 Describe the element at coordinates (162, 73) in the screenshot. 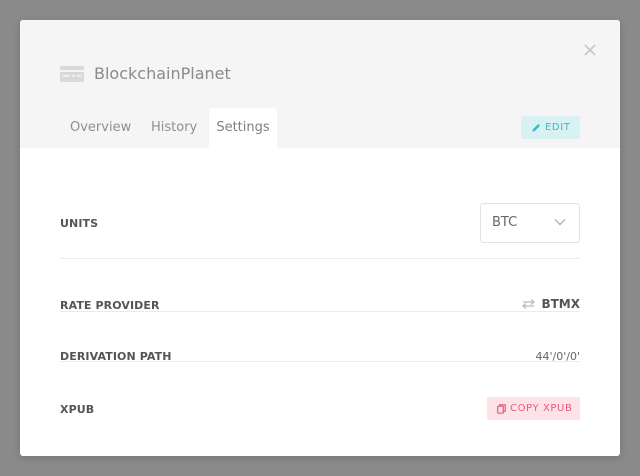

I see `account-title: BlockchainPlanet` at that location.